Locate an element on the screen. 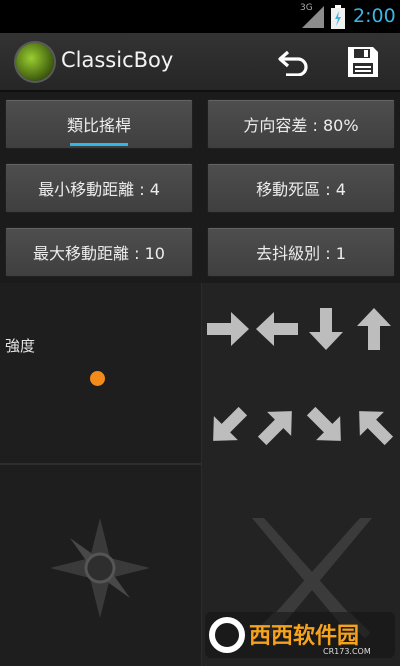 The width and height of the screenshot is (400, 666). dead-zone-label: 移動死區 : 4 is located at coordinates (301, 189).